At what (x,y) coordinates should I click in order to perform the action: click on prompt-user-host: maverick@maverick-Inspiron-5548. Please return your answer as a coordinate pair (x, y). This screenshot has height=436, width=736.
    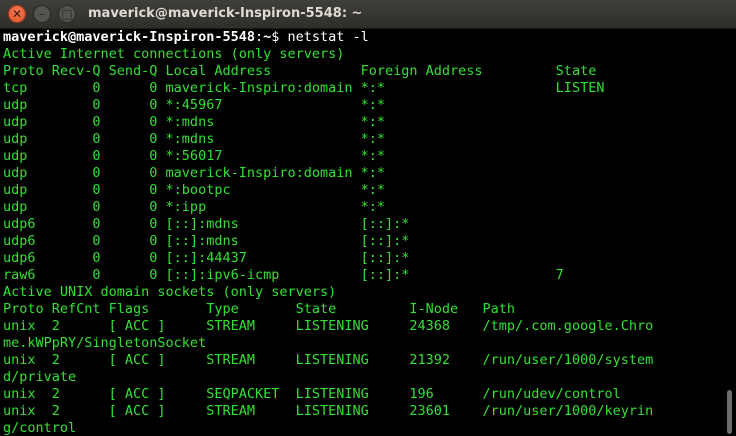
    Looking at the image, I should click on (129, 37).